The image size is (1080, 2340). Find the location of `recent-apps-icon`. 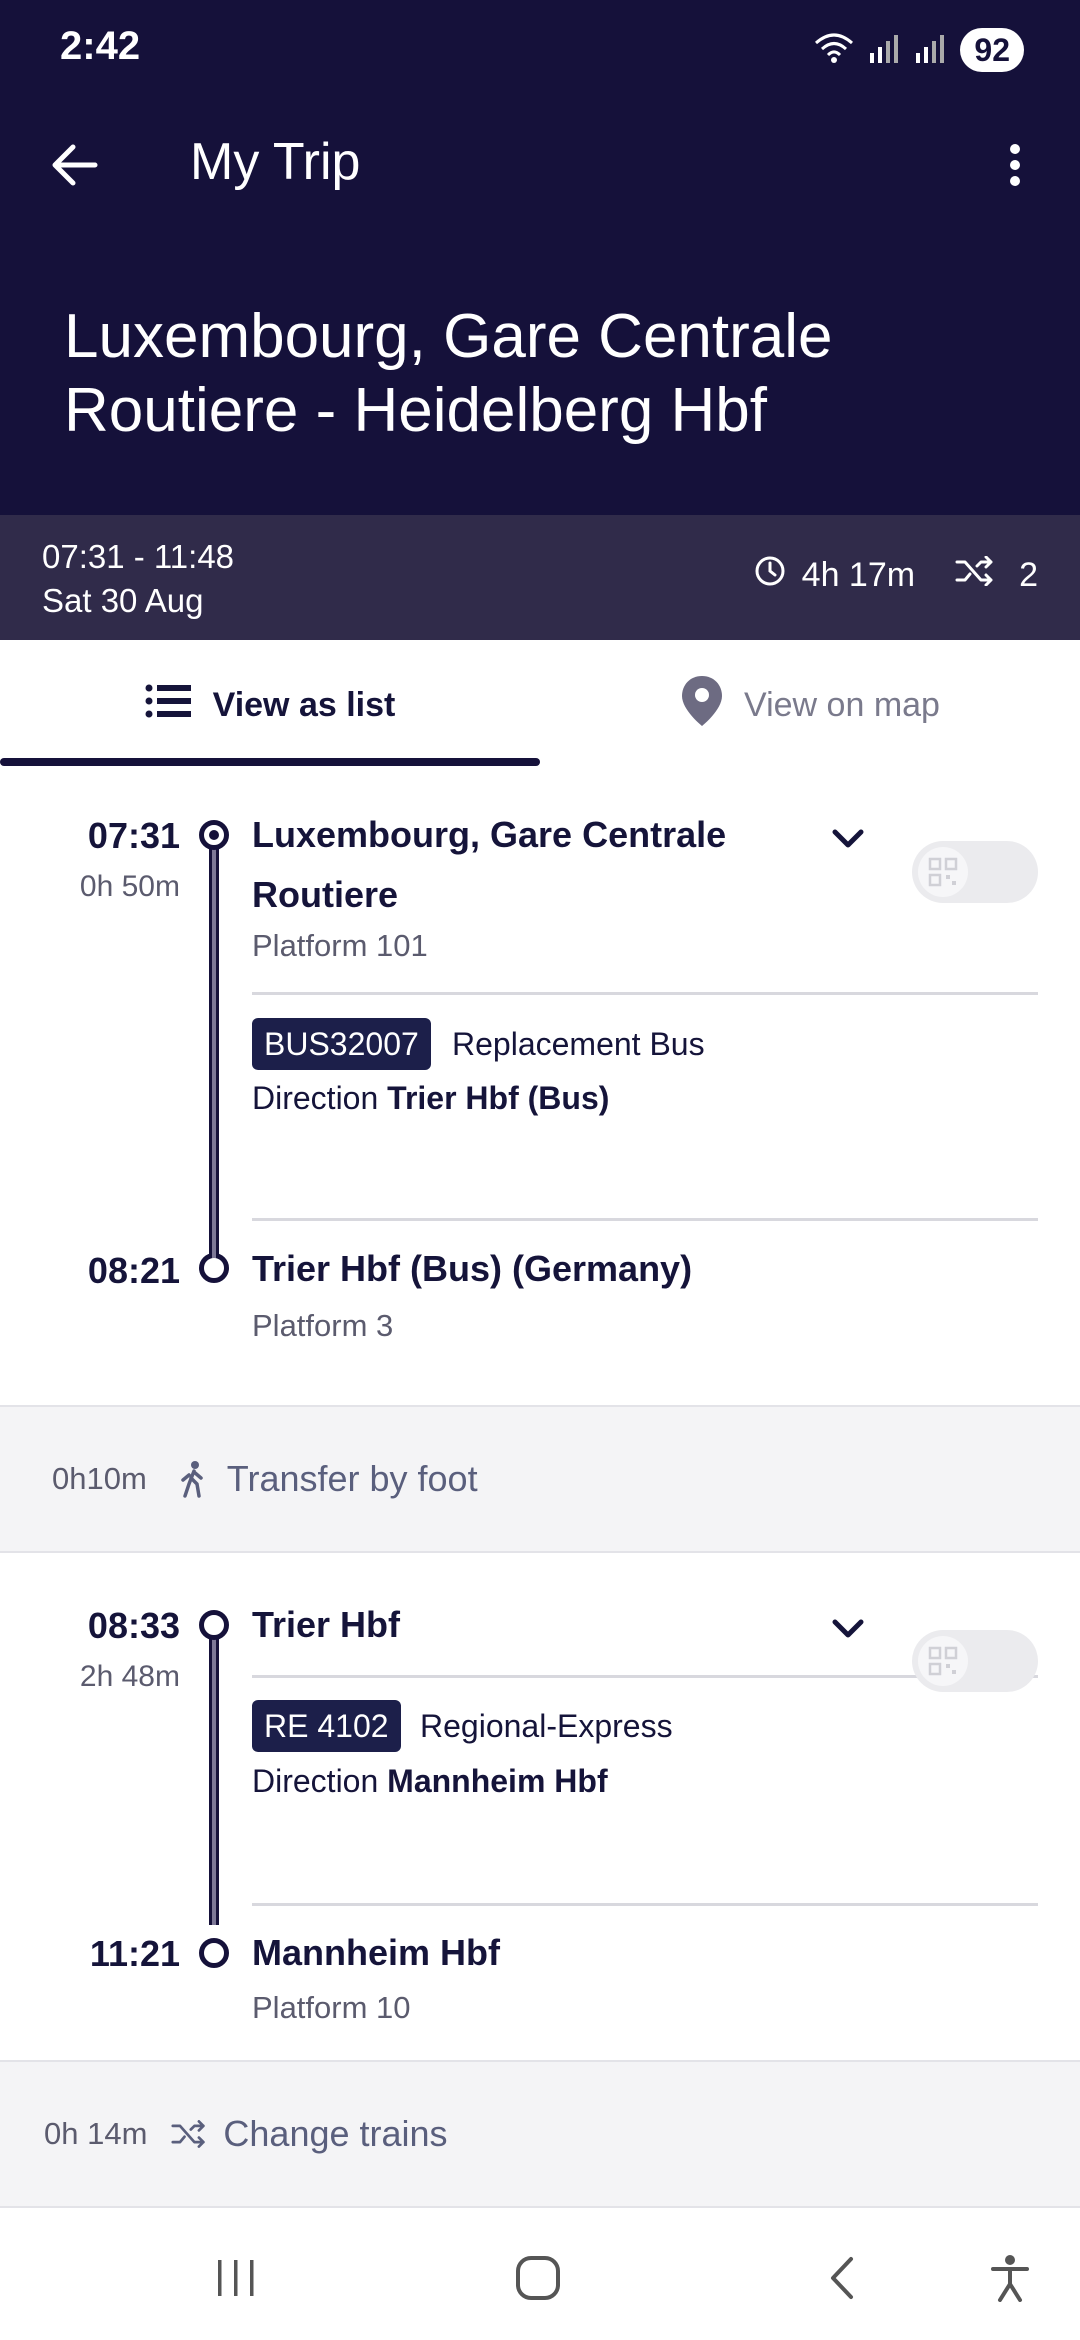

recent-apps-icon is located at coordinates (236, 2278).